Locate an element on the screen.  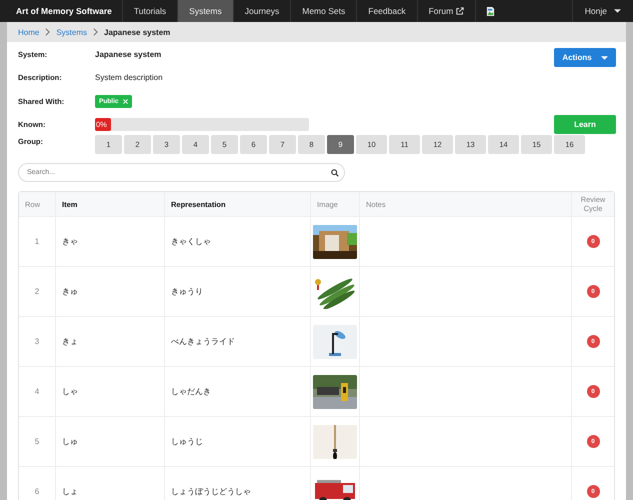
table-cell: きゃくしゃ is located at coordinates (237, 241).